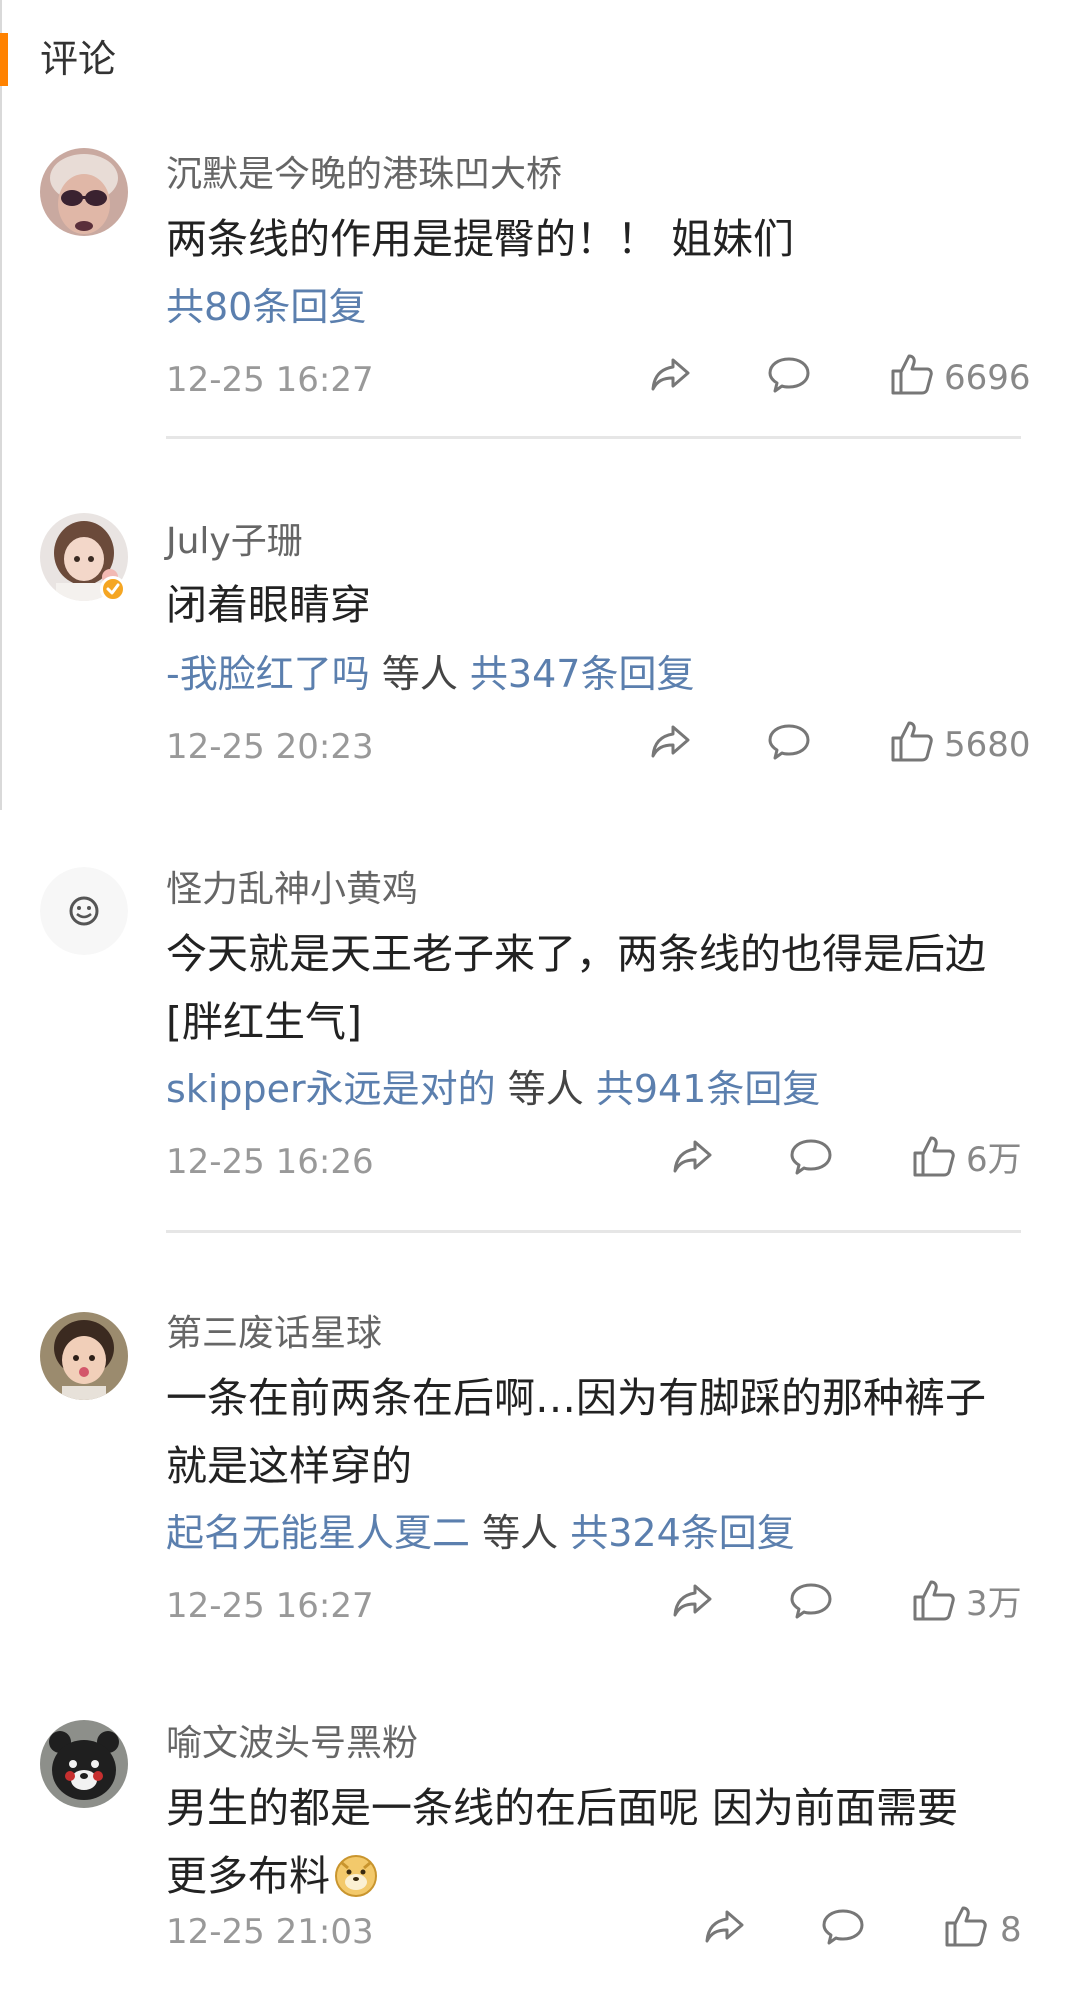 The width and height of the screenshot is (1080, 2010). I want to click on doge-emoji-icon, so click(356, 1884).